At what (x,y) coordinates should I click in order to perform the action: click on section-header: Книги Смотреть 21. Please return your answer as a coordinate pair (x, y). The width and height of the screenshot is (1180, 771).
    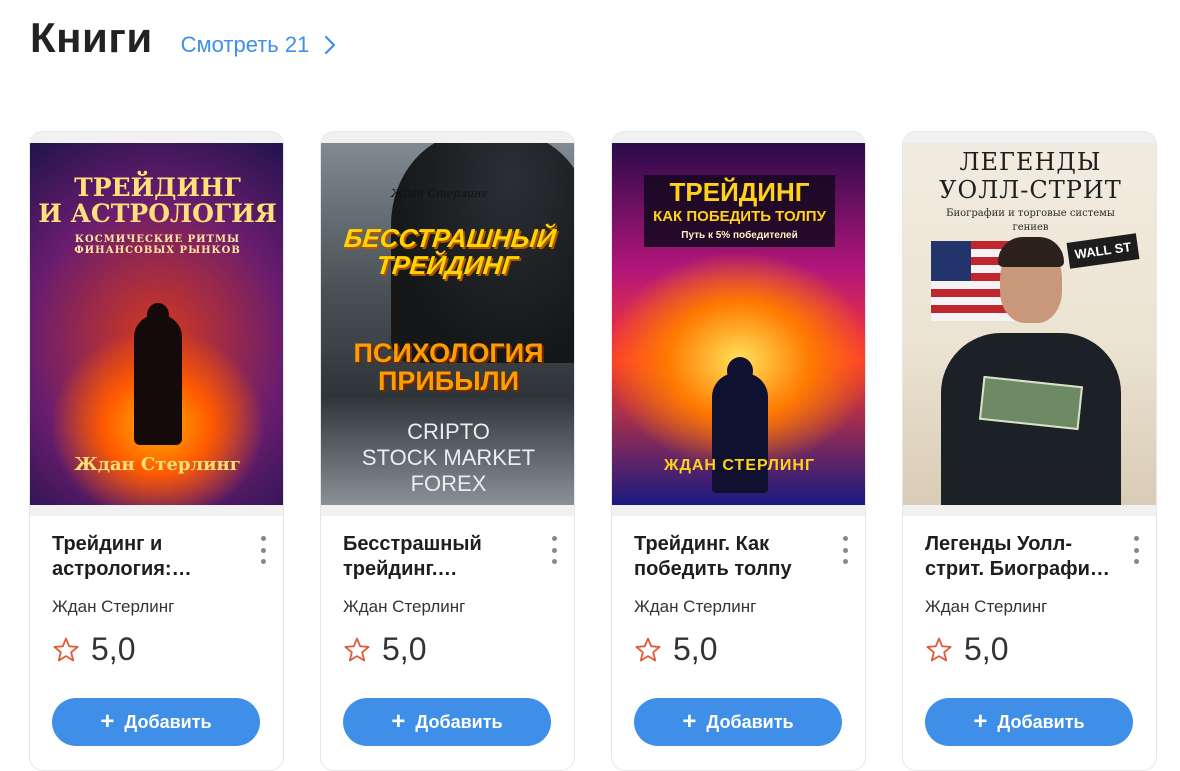
    Looking at the image, I should click on (183, 38).